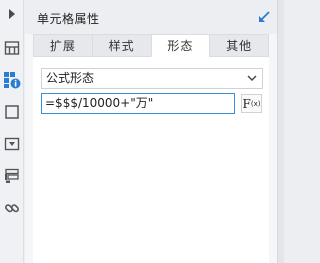 The width and height of the screenshot is (320, 263). I want to click on cell-attributes-icon, so click(12, 80).